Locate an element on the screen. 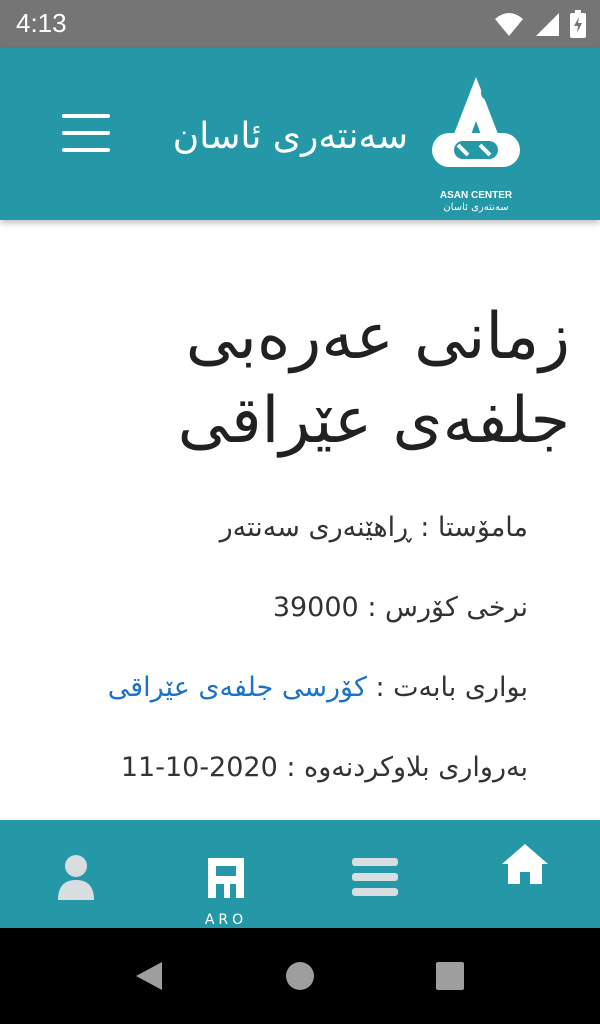  system-navigation-bar is located at coordinates (300, 976).